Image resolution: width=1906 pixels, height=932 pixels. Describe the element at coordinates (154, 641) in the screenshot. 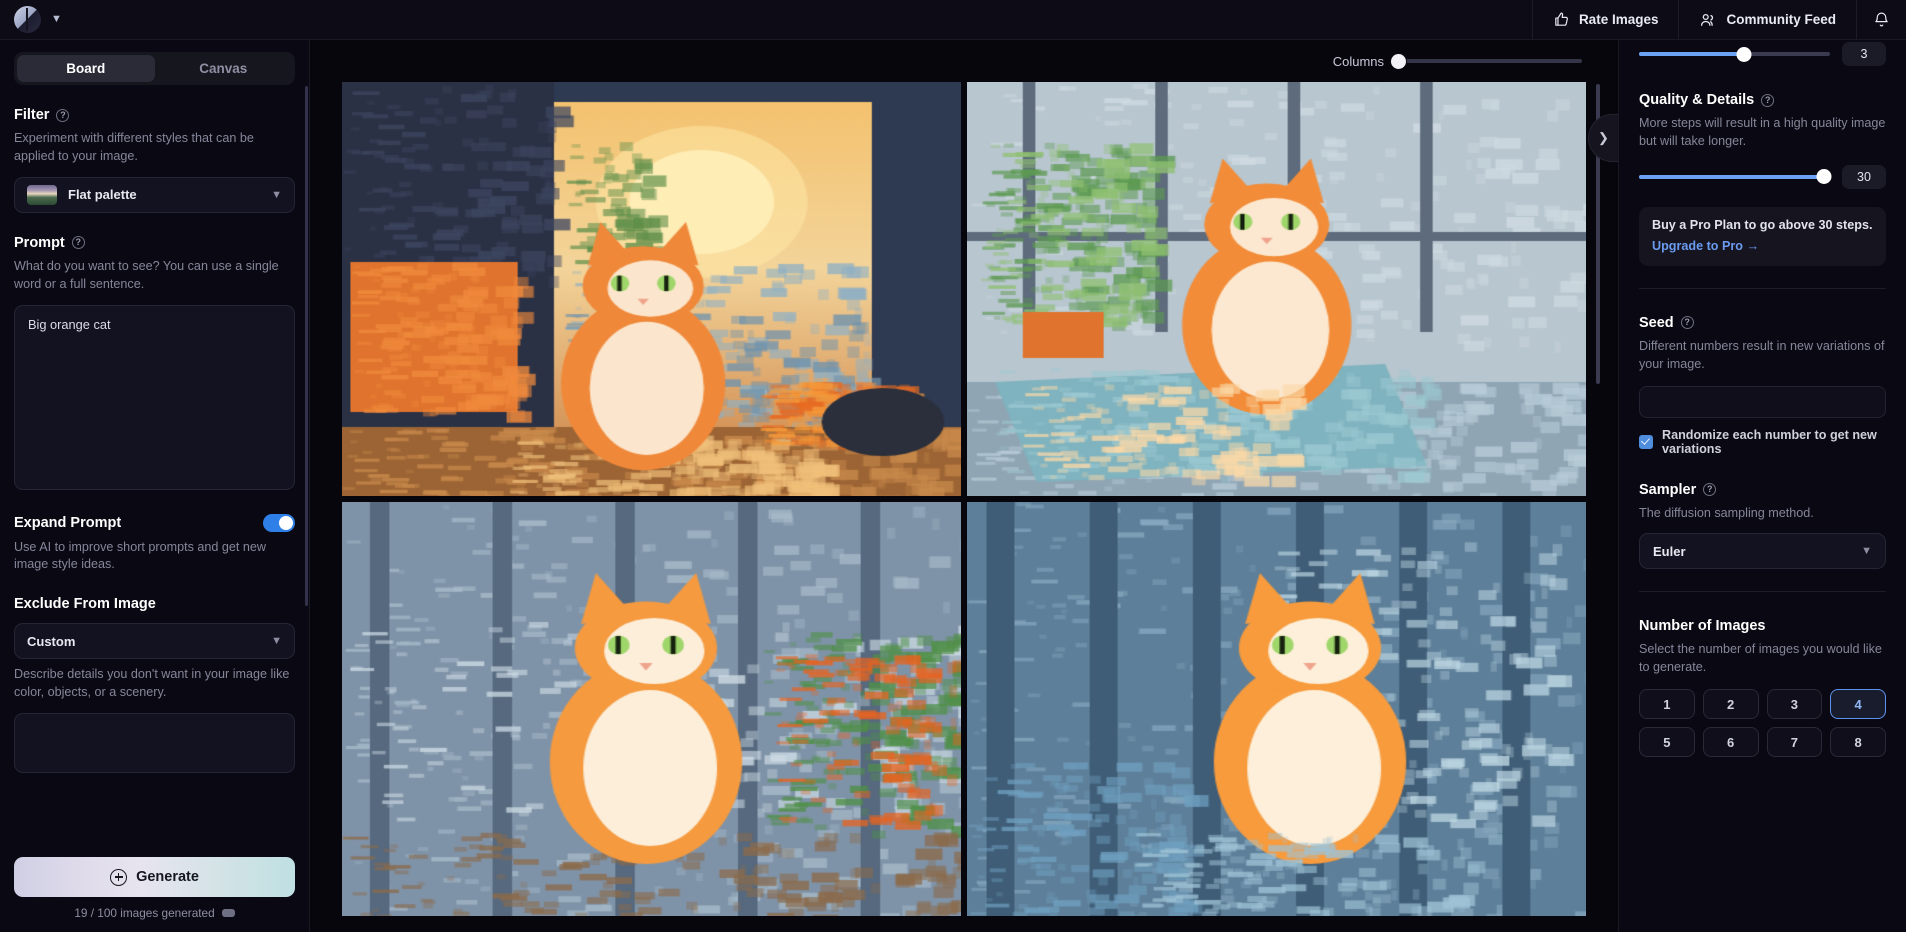

I see `exclude-select: Custom ▼` at that location.